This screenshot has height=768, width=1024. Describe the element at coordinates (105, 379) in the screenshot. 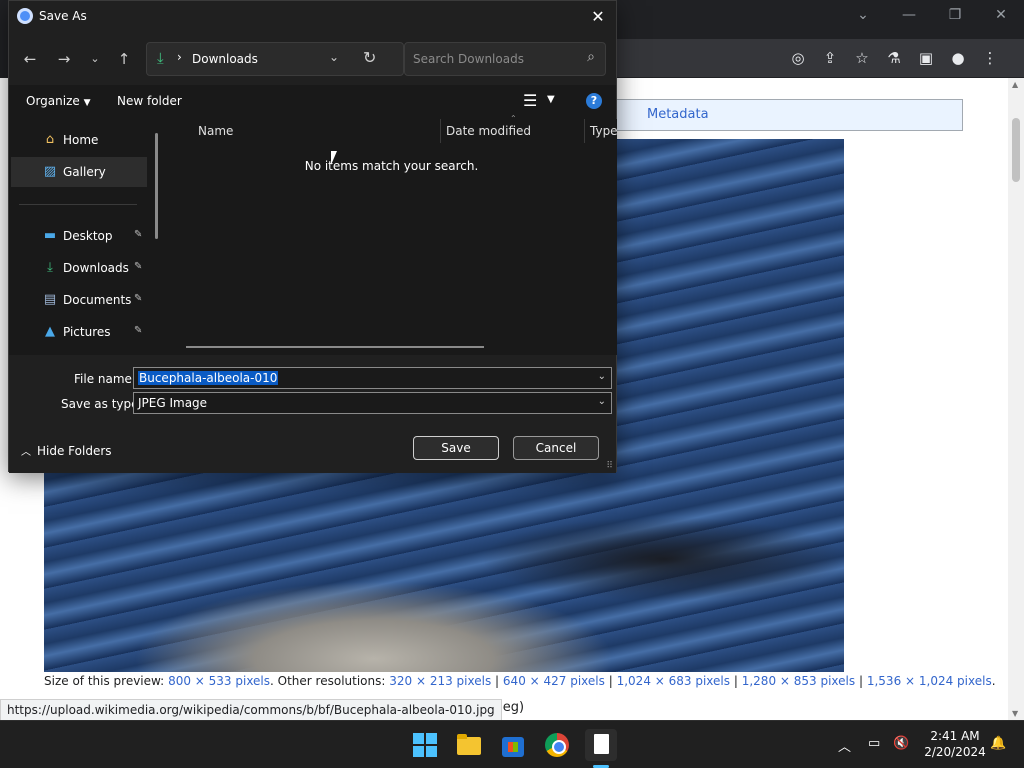

I see `file-name-label: File name:` at that location.